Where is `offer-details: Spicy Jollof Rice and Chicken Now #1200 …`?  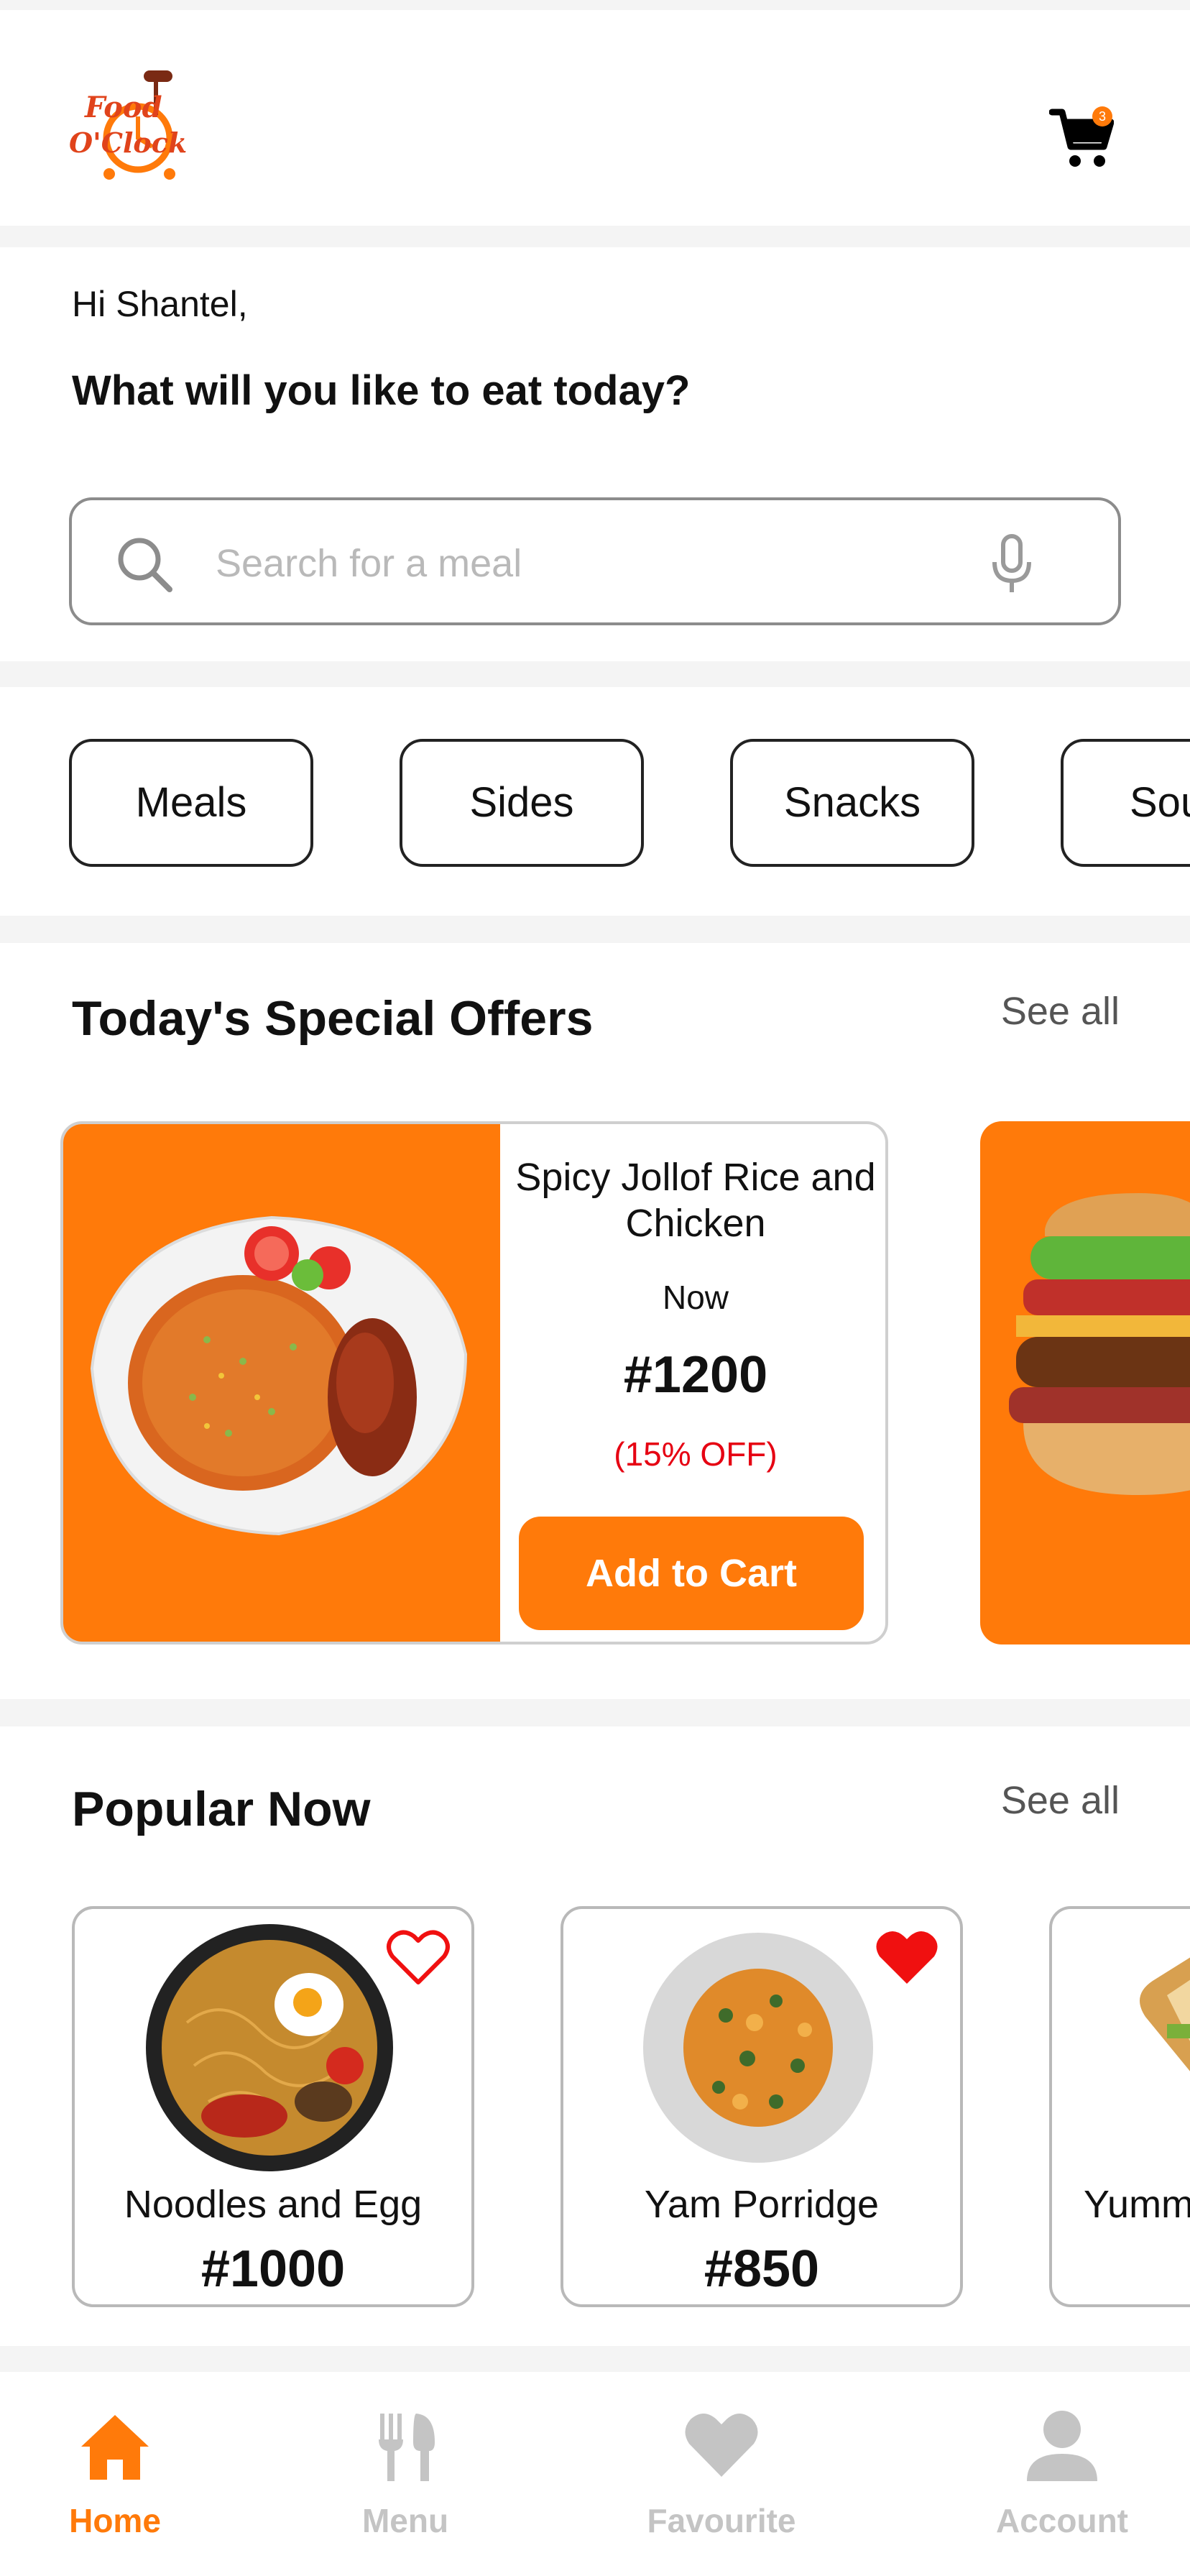 offer-details: Spicy Jollof Rice and Chicken Now #1200 … is located at coordinates (692, 1383).